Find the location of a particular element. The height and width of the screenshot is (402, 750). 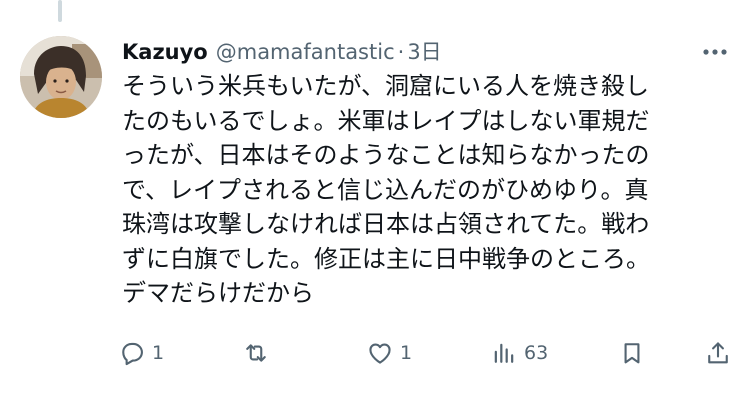

reply-button: 1 is located at coordinates (141, 353).